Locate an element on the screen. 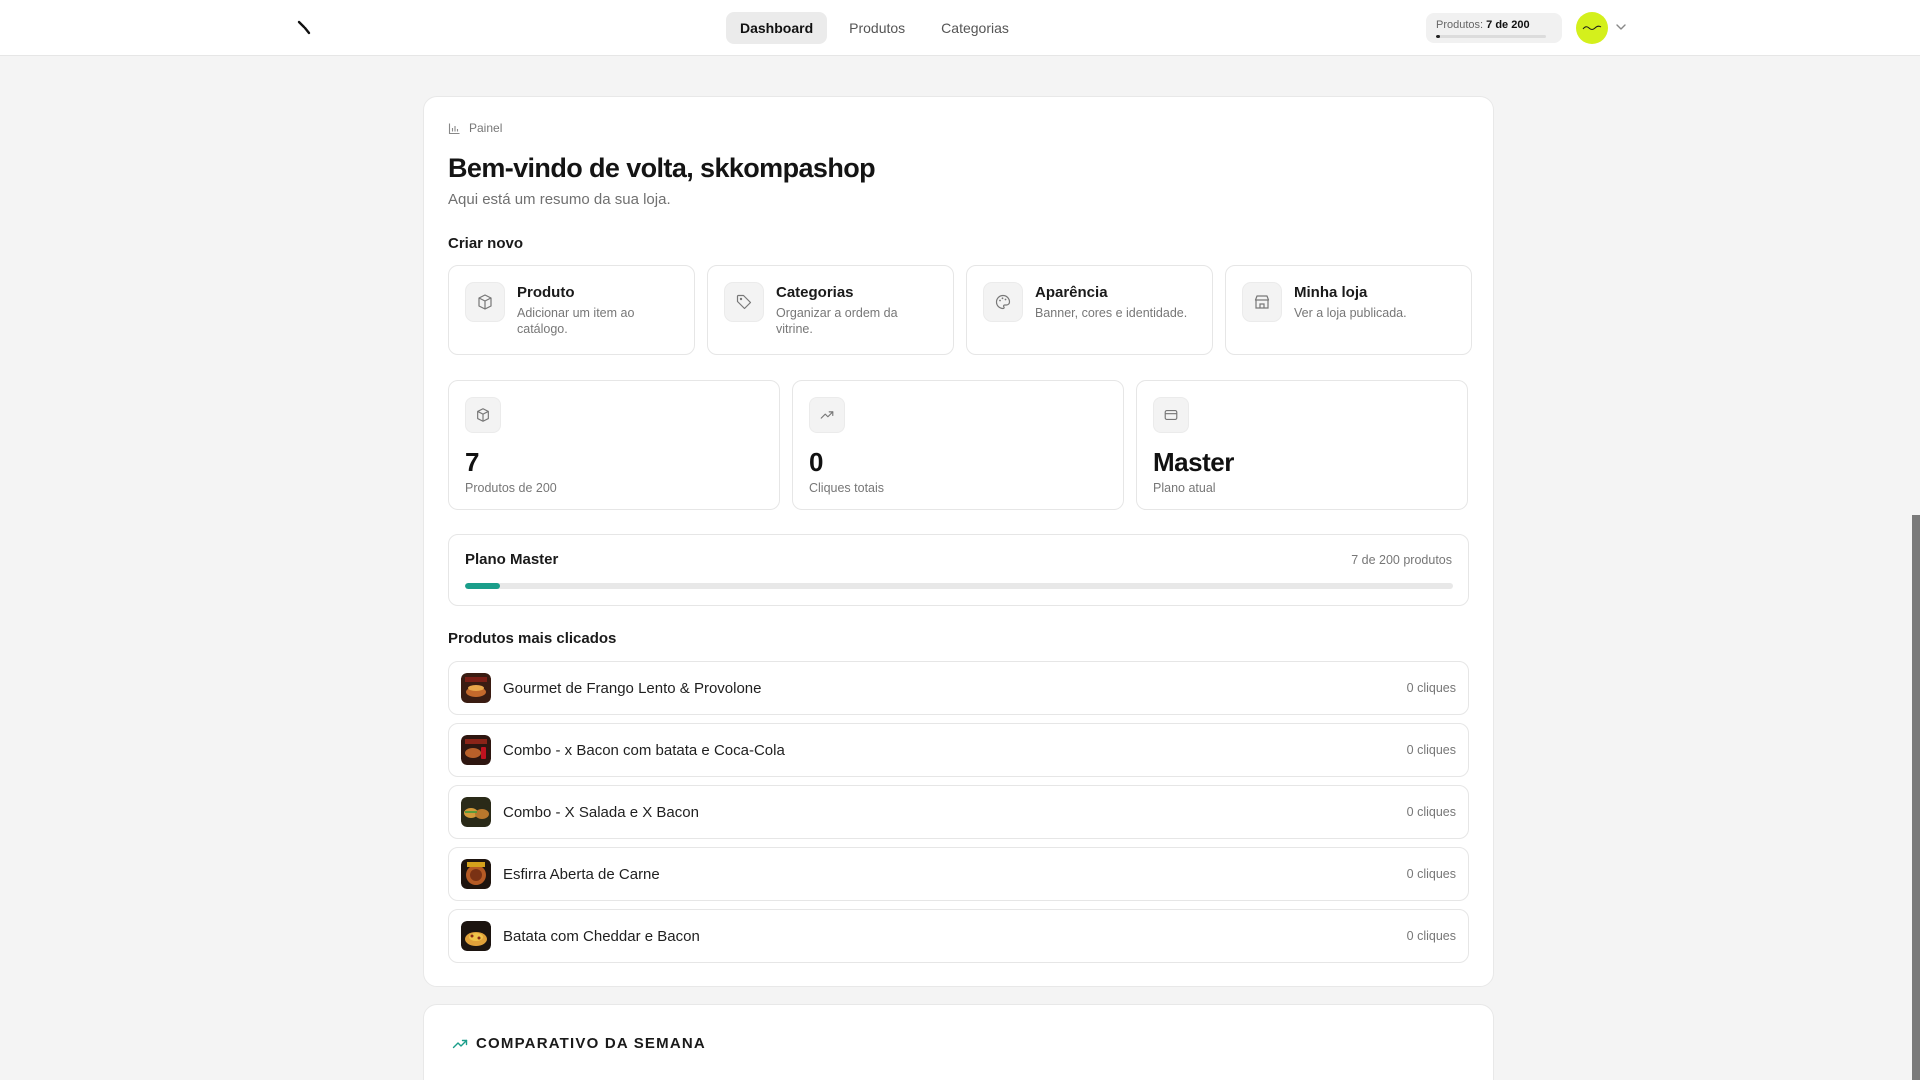  stat-plan: Master Plano atual is located at coordinates (1302, 445).